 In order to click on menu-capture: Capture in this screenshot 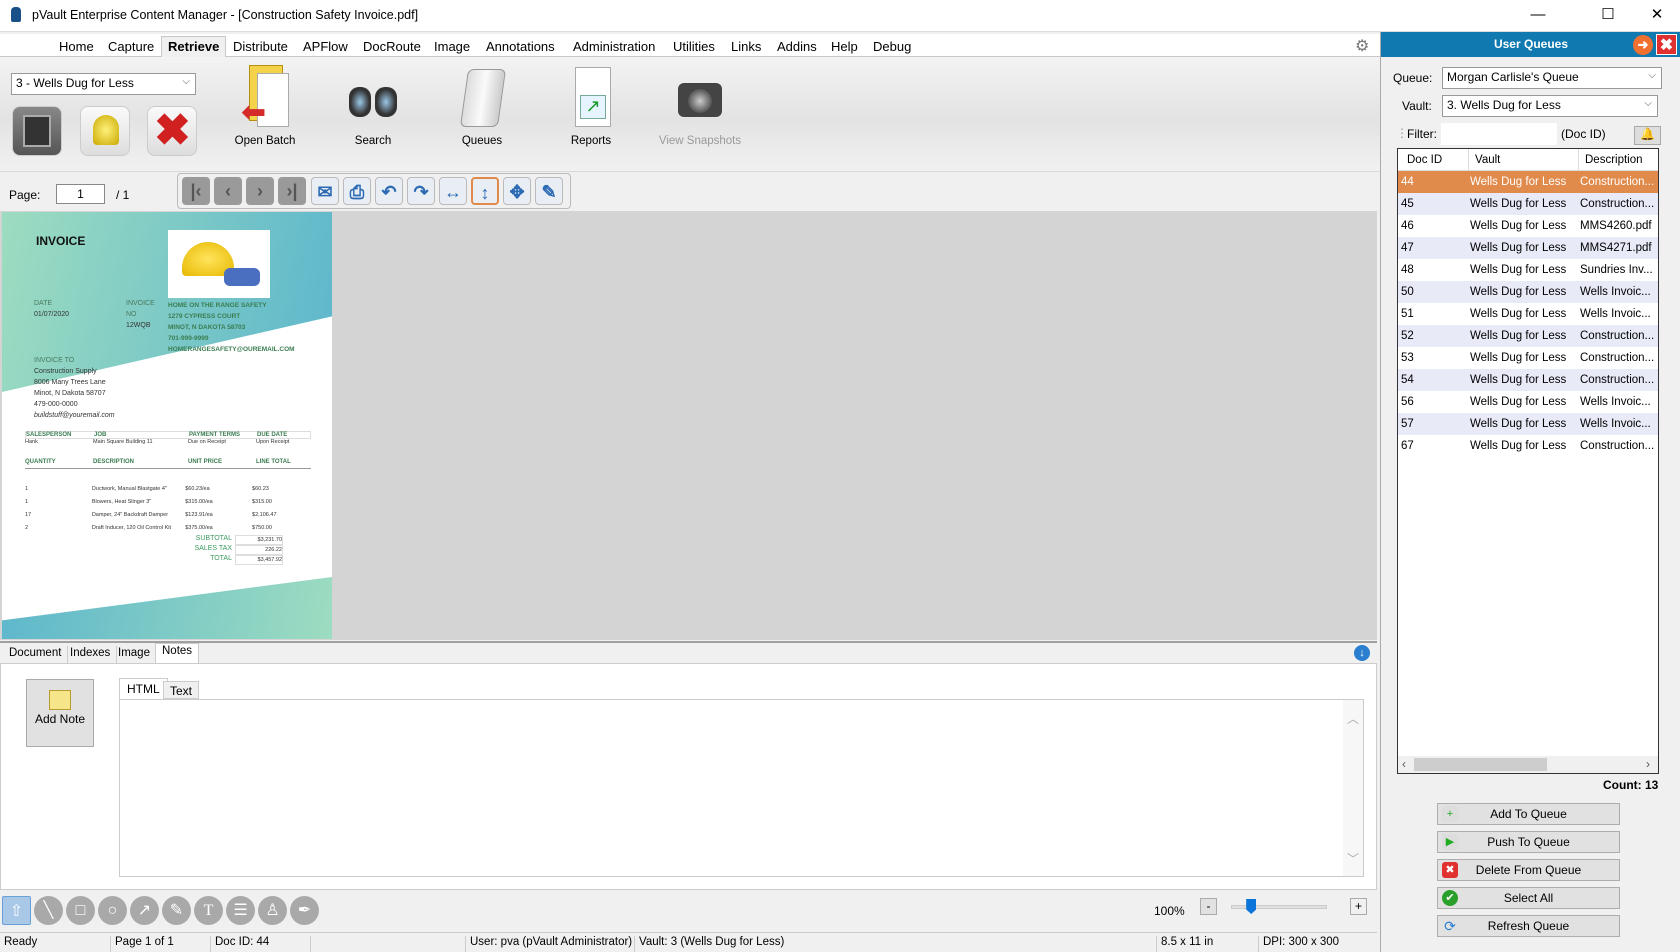, I will do `click(131, 46)`.